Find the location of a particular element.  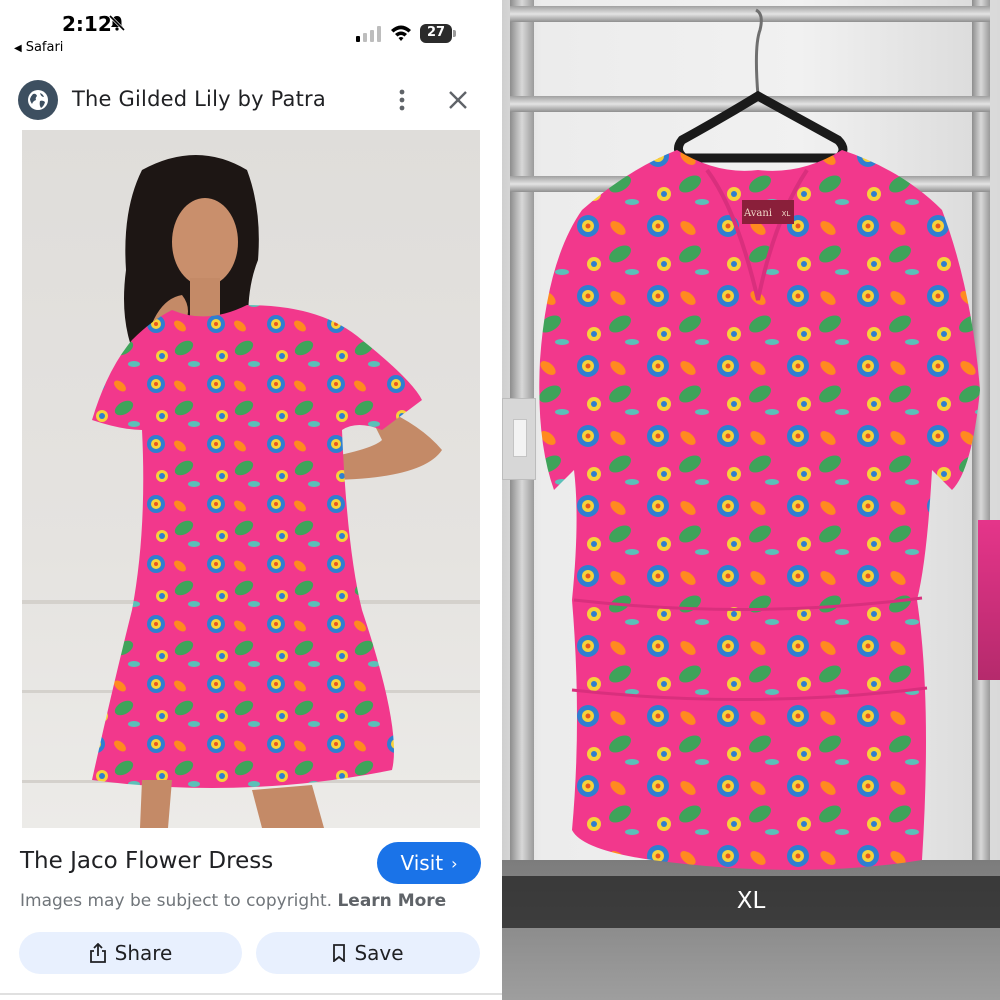

visit-button: Visit › is located at coordinates (429, 863).